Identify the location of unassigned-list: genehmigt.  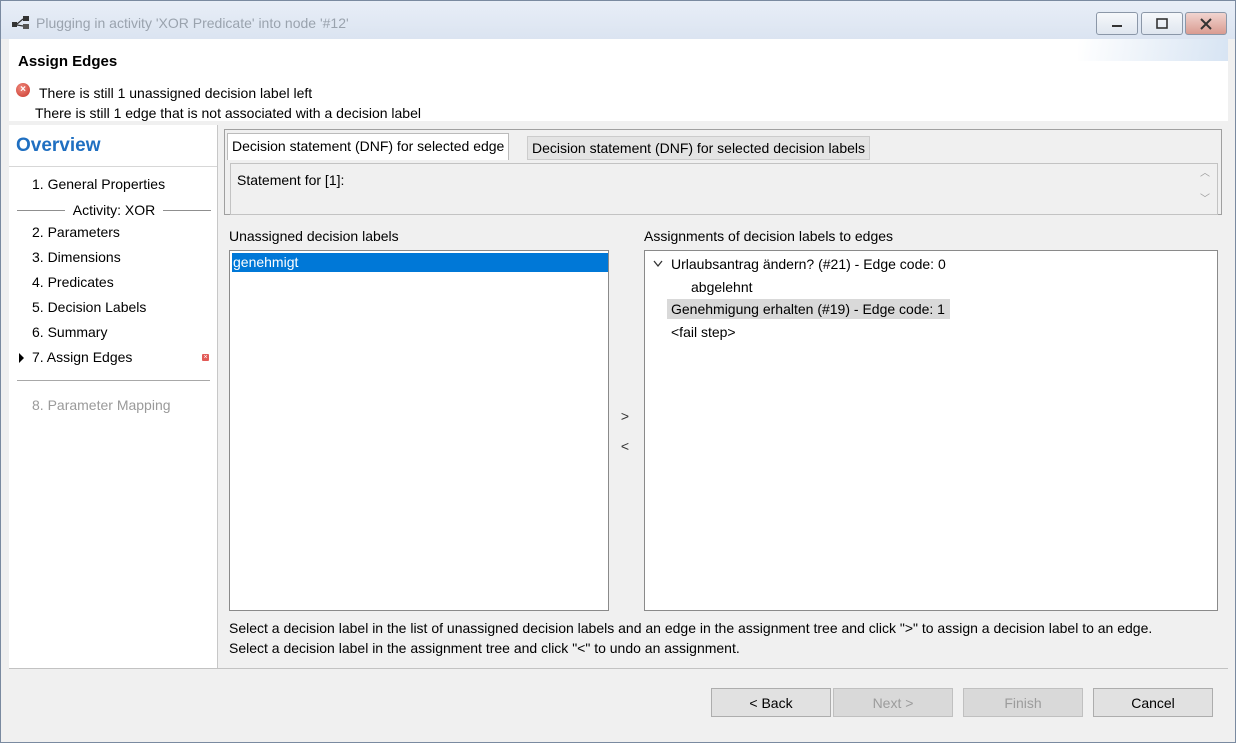
(419, 430).